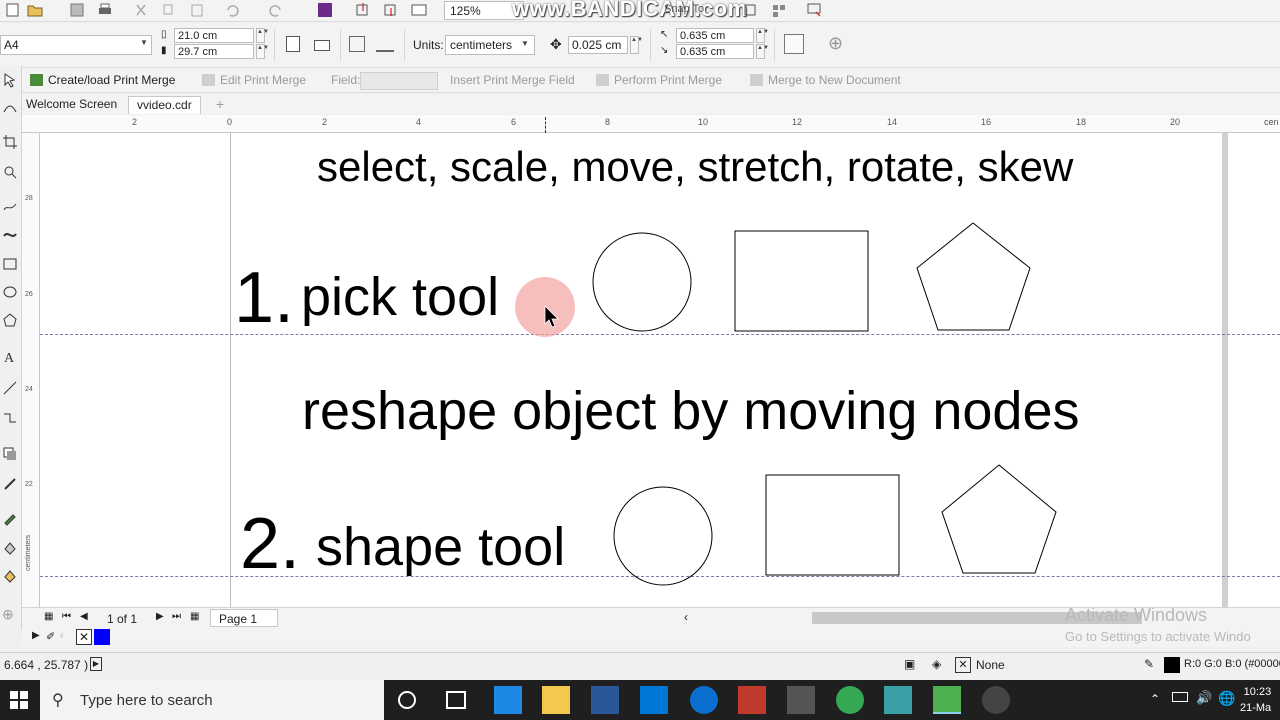 The width and height of the screenshot is (1280, 720). What do you see at coordinates (96, 664) in the screenshot?
I see `play-icon: ▶` at bounding box center [96, 664].